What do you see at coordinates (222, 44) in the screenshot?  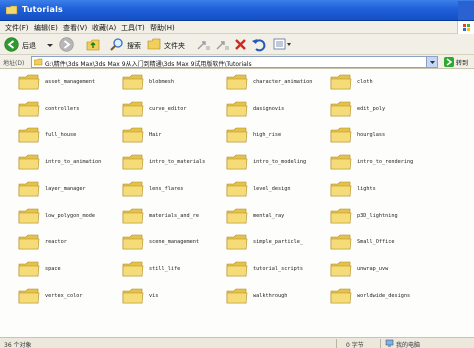 I see `copy-to-icon` at bounding box center [222, 44].